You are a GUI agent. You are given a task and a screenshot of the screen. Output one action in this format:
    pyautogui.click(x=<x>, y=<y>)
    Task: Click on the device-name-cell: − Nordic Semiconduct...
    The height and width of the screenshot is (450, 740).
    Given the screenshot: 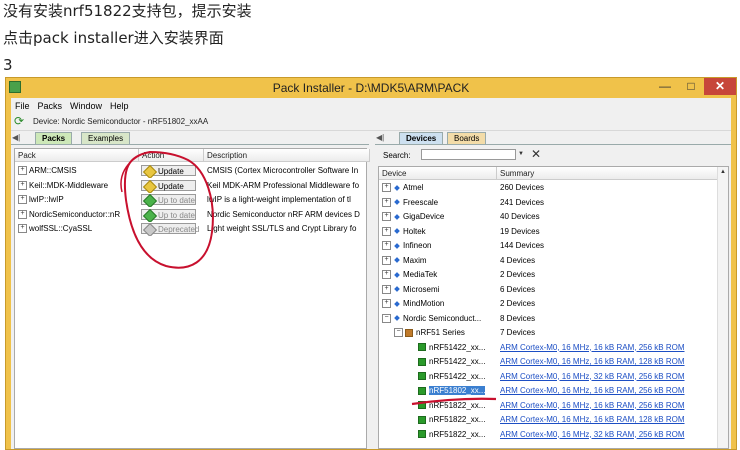 What is the action you would take?
    pyautogui.click(x=439, y=319)
    